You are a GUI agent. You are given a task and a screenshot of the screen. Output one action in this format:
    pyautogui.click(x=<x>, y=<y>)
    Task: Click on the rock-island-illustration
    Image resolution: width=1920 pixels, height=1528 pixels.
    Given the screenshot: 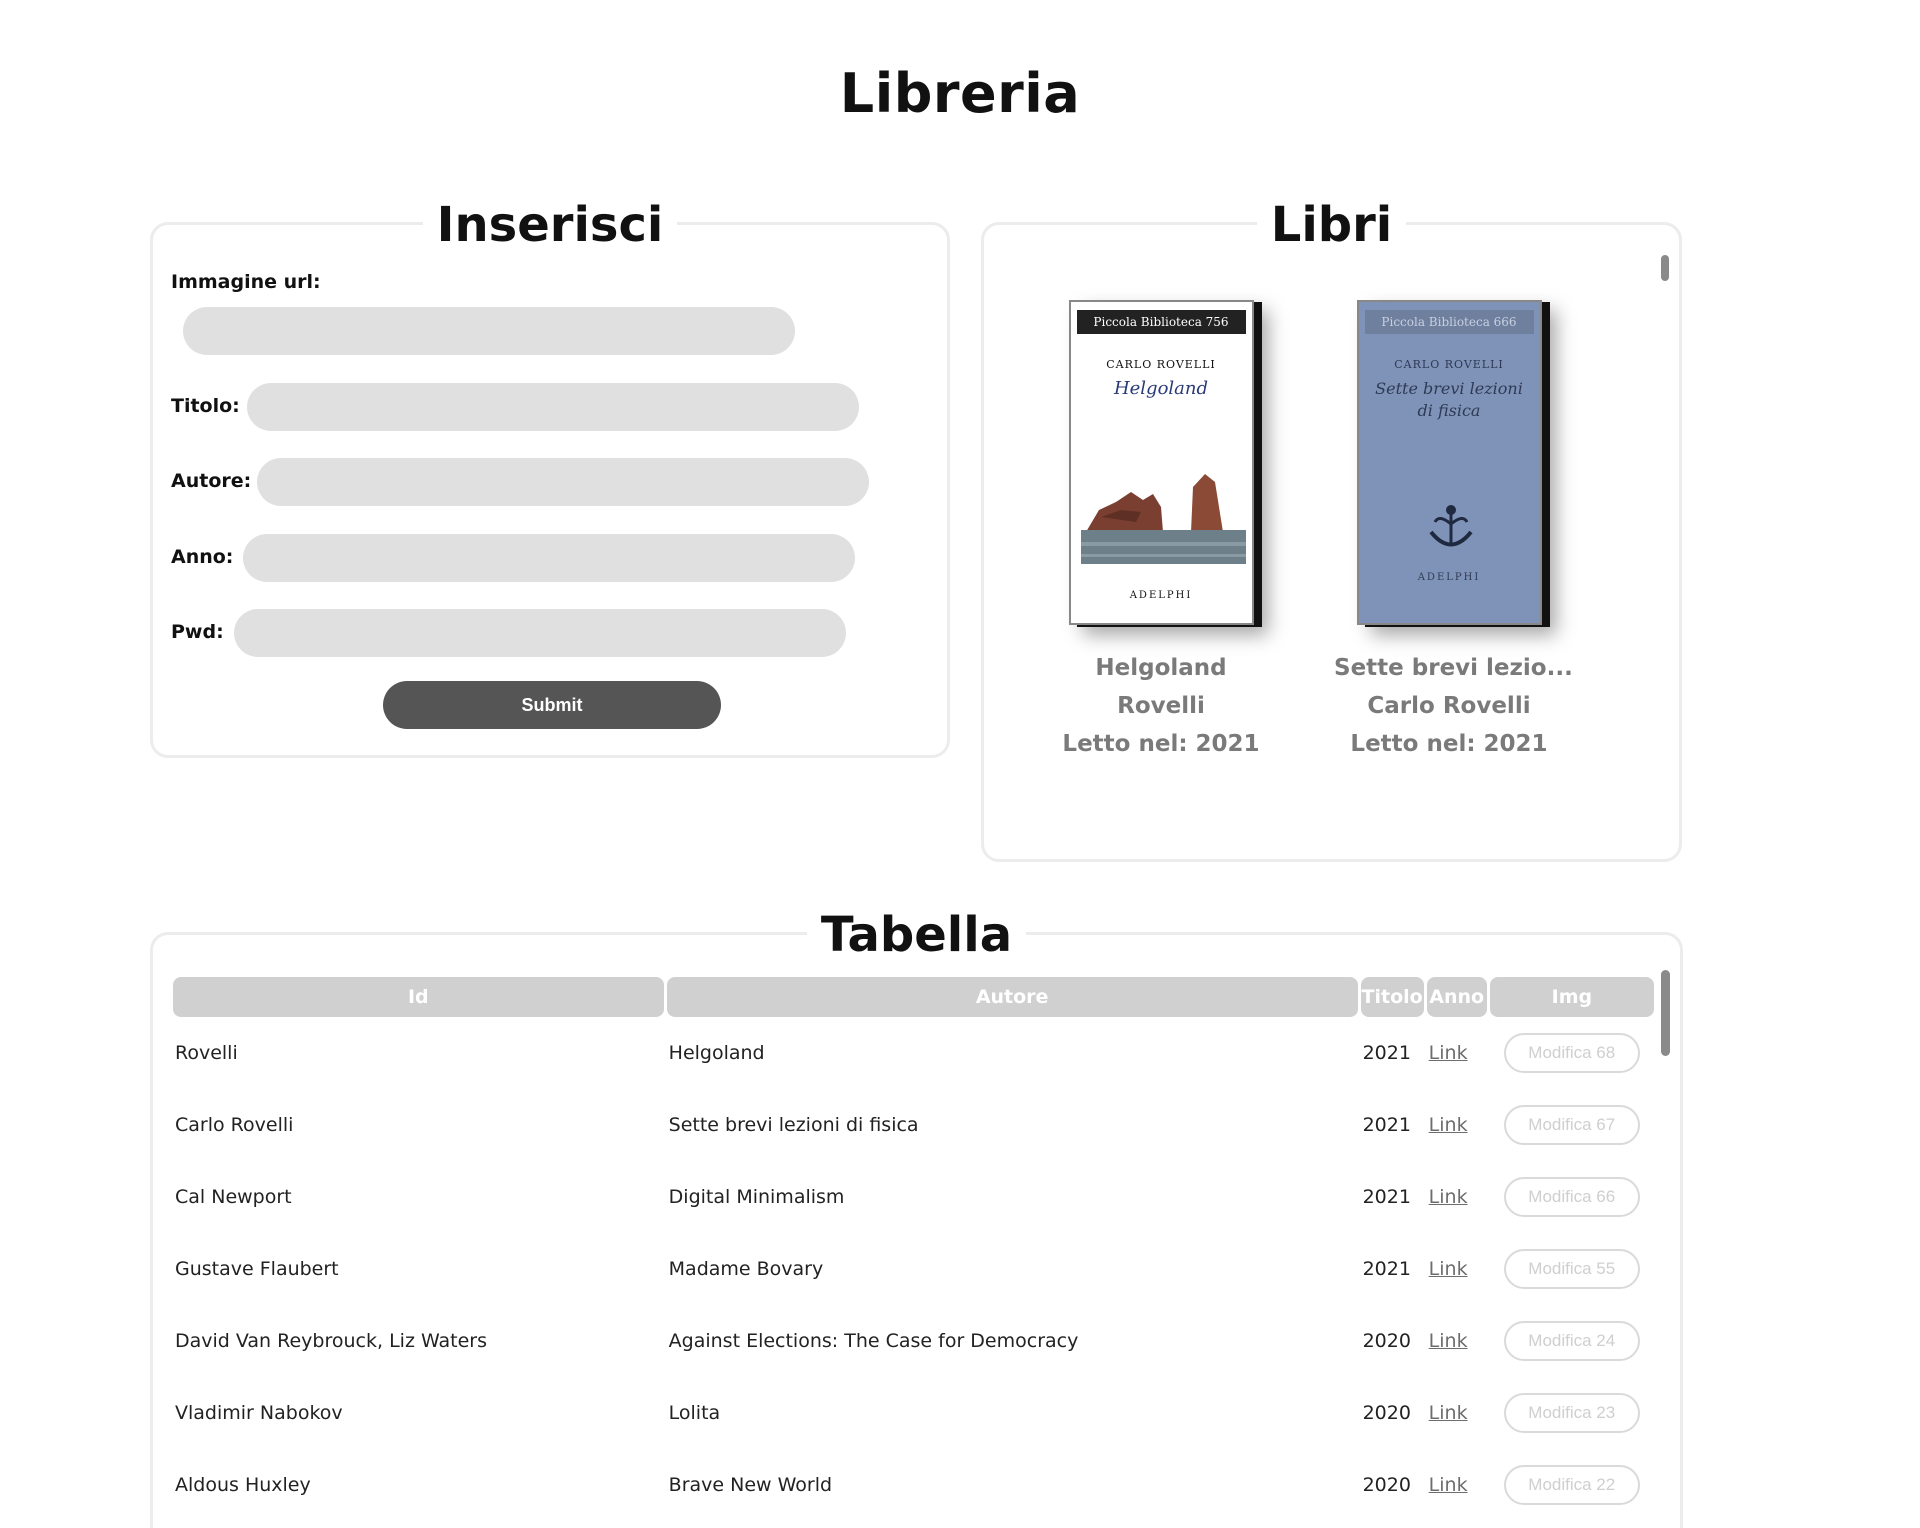 What is the action you would take?
    pyautogui.click(x=1163, y=519)
    